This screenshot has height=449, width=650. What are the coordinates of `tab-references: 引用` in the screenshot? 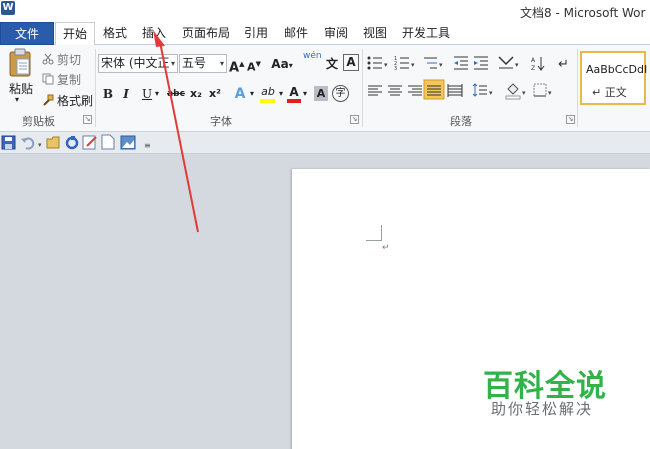 It's located at (256, 33).